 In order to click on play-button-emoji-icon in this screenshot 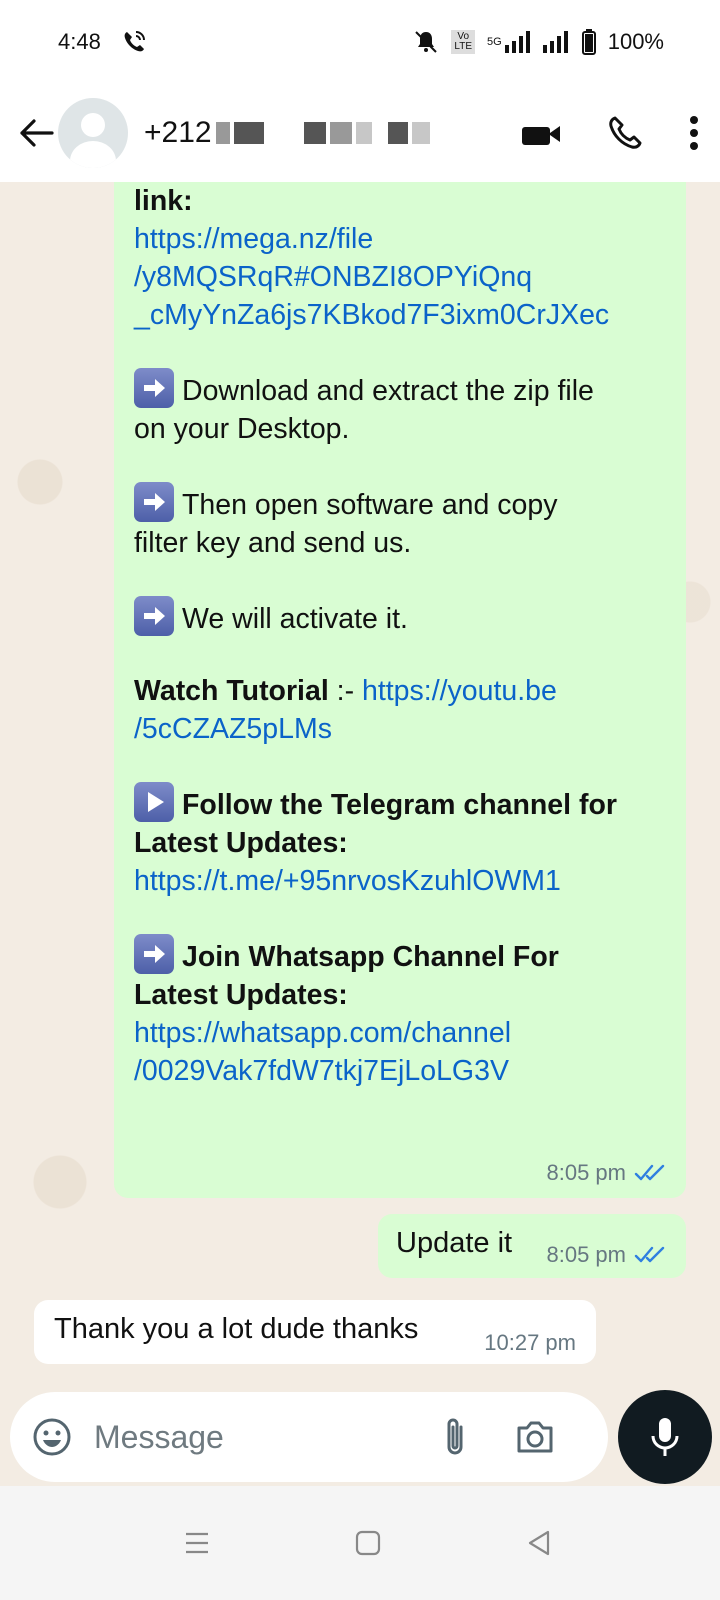, I will do `click(154, 802)`.